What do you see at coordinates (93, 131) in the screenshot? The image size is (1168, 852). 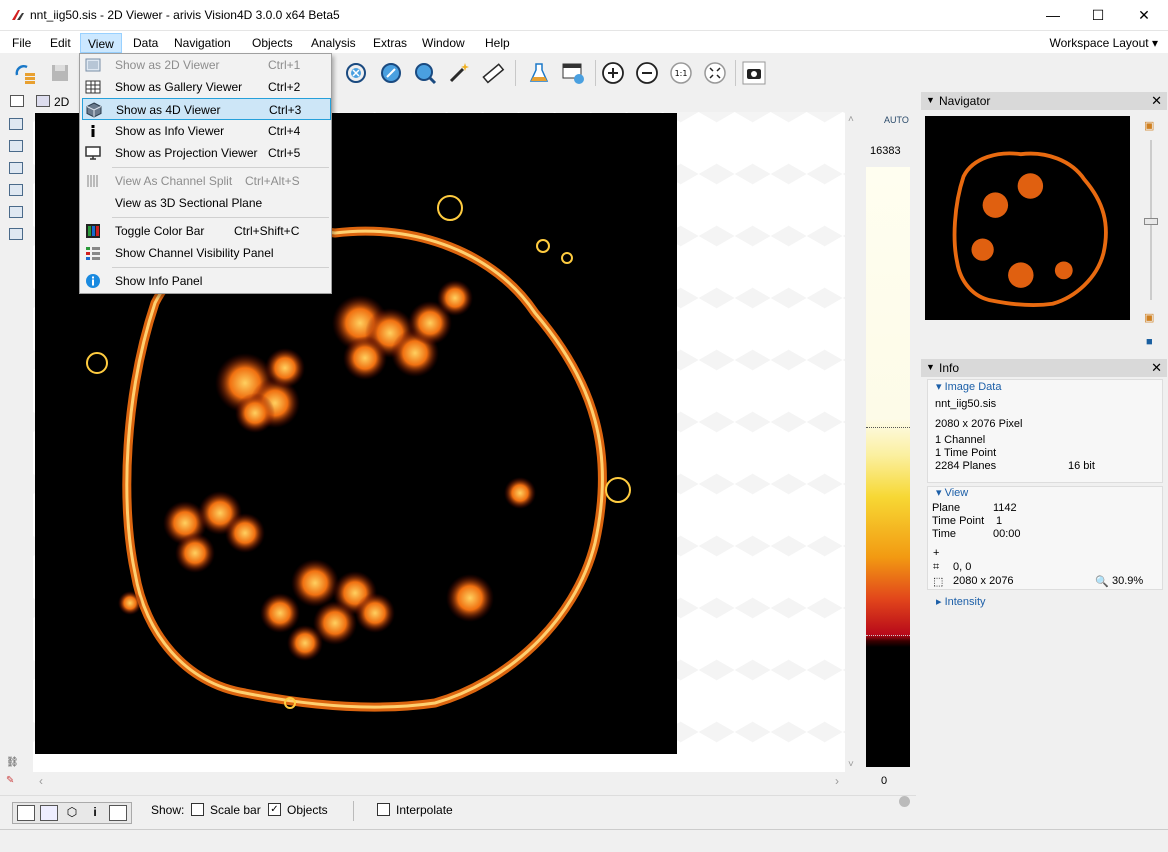 I see `info-i-icon` at bounding box center [93, 131].